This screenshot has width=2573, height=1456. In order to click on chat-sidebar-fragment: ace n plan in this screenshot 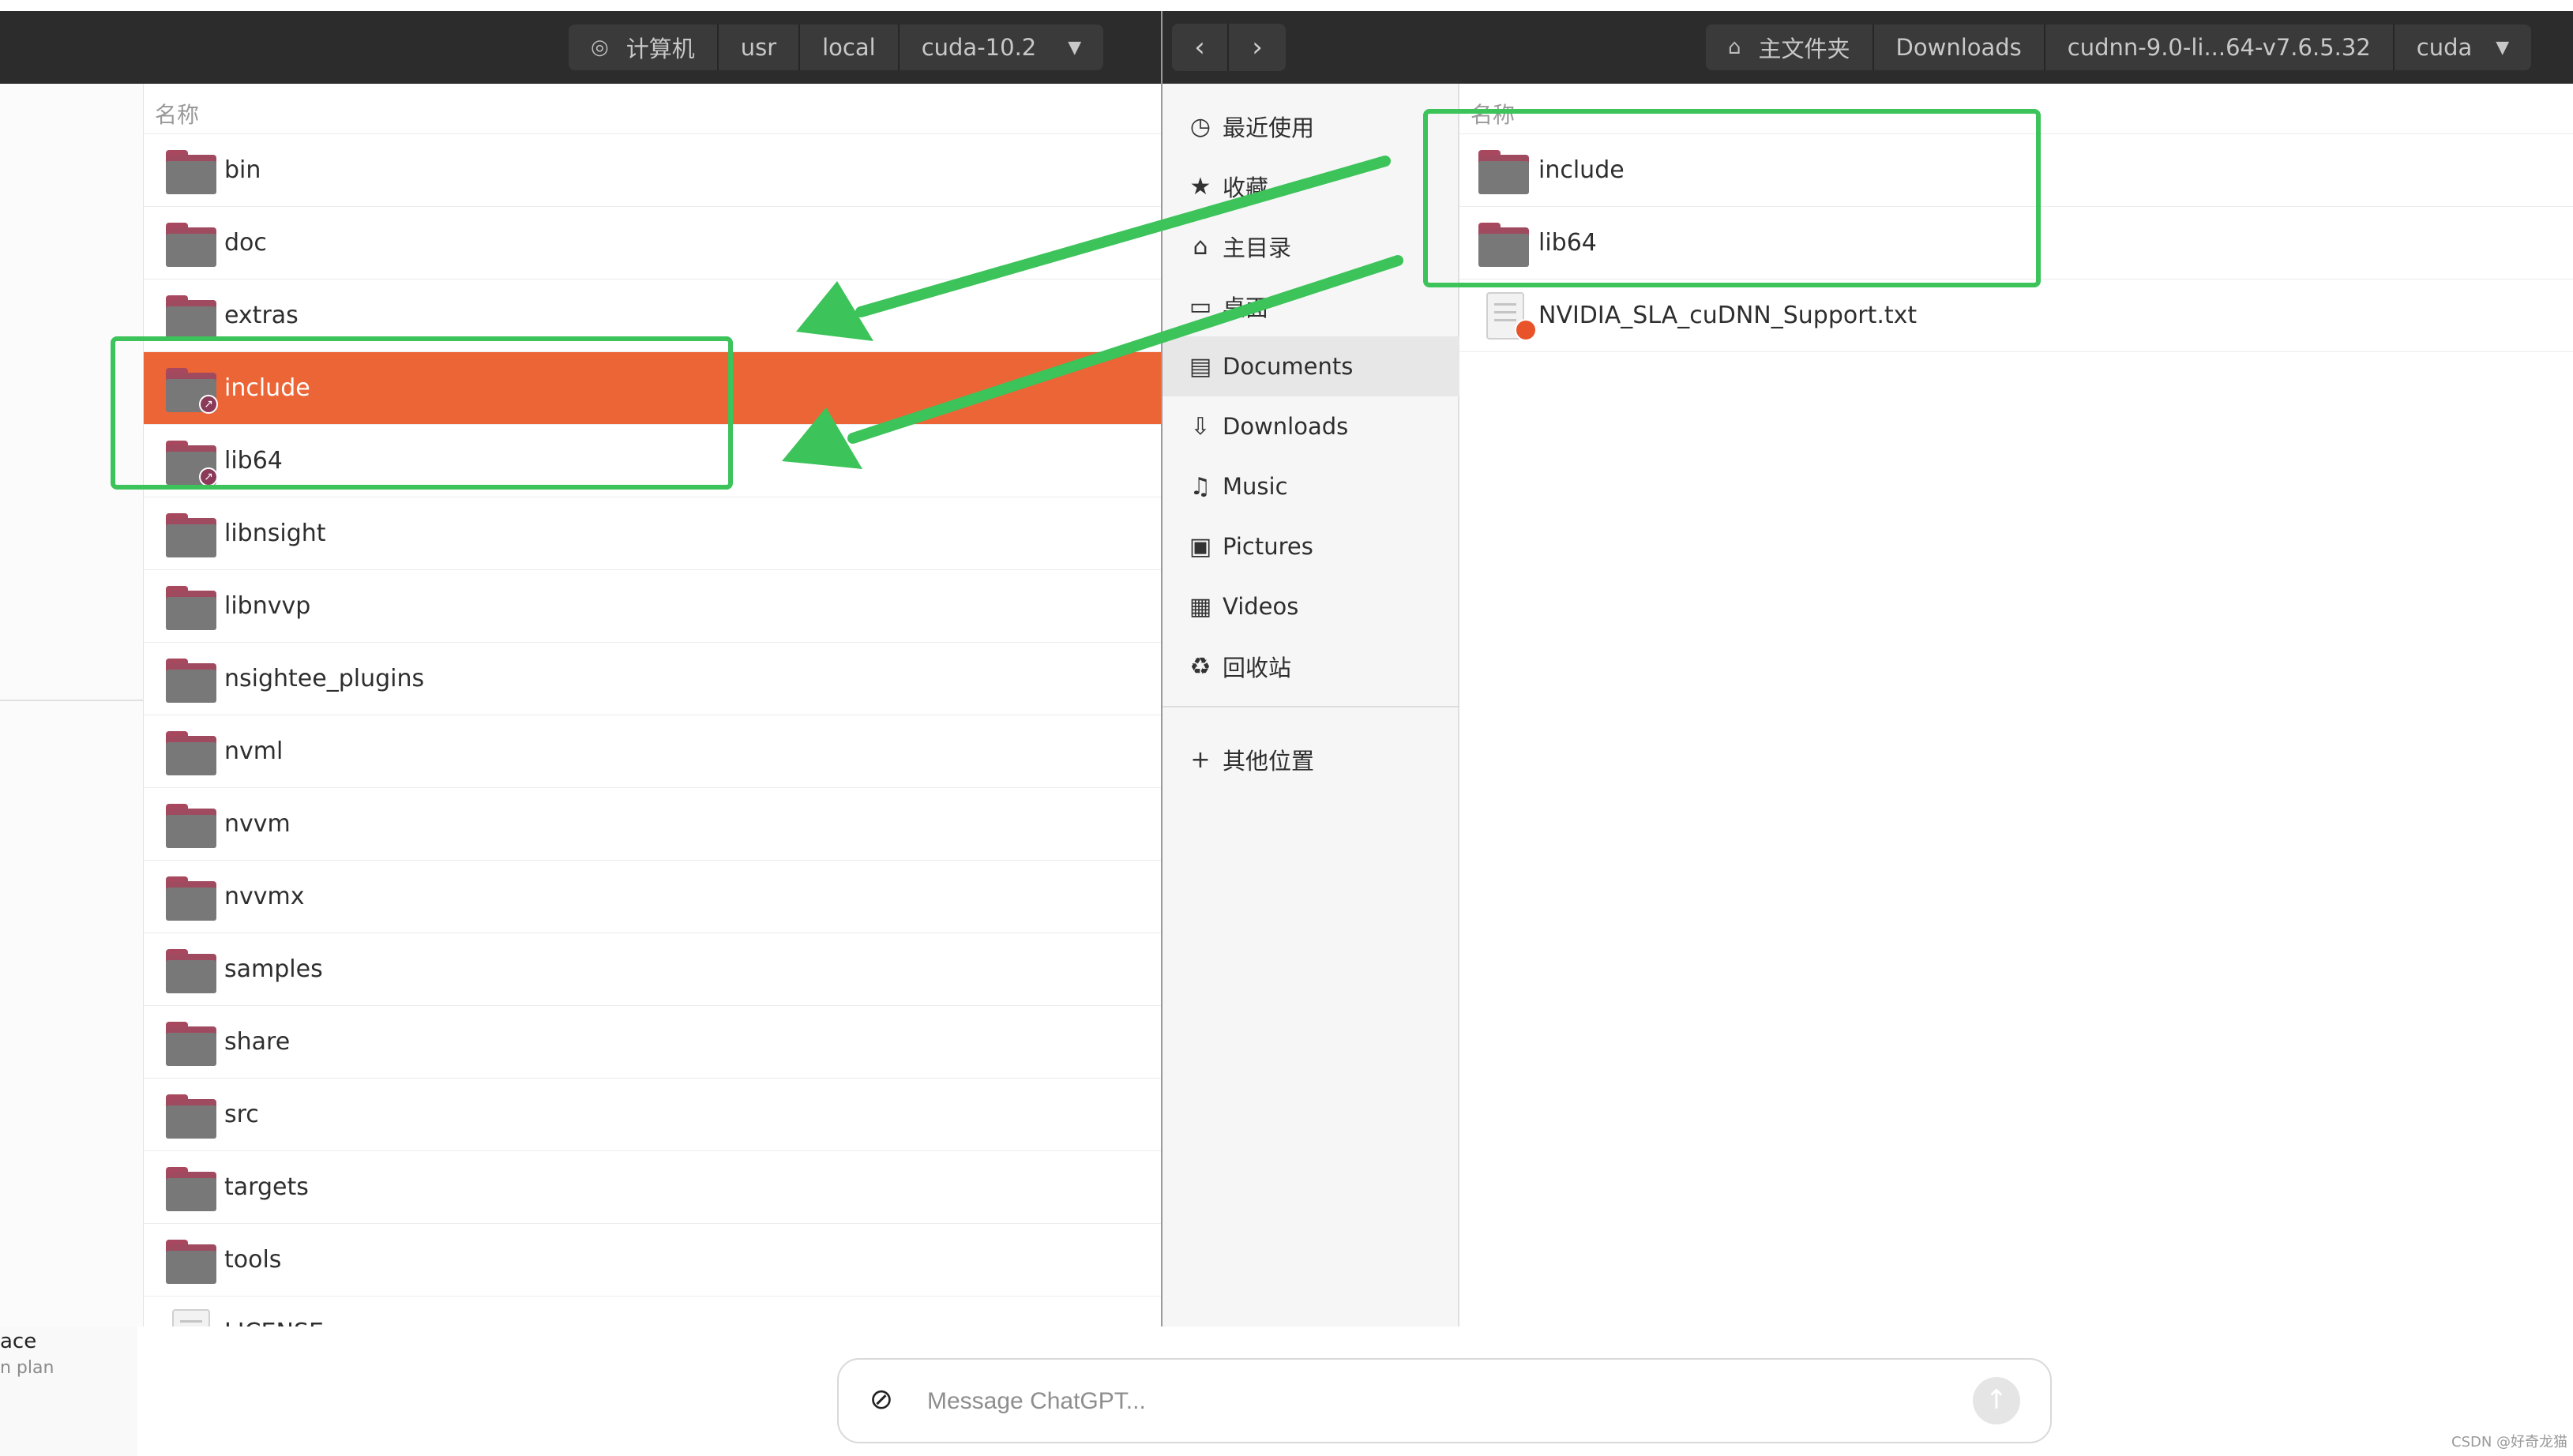, I will do `click(69, 1391)`.